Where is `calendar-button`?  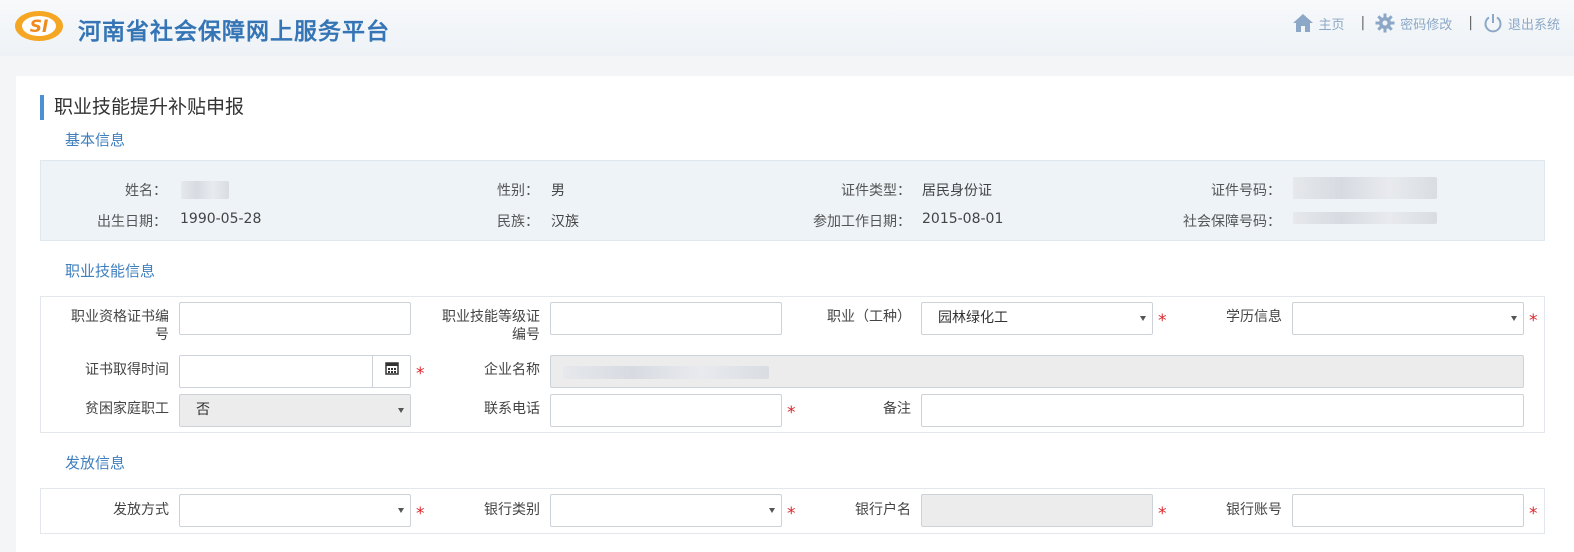
calendar-button is located at coordinates (391, 371).